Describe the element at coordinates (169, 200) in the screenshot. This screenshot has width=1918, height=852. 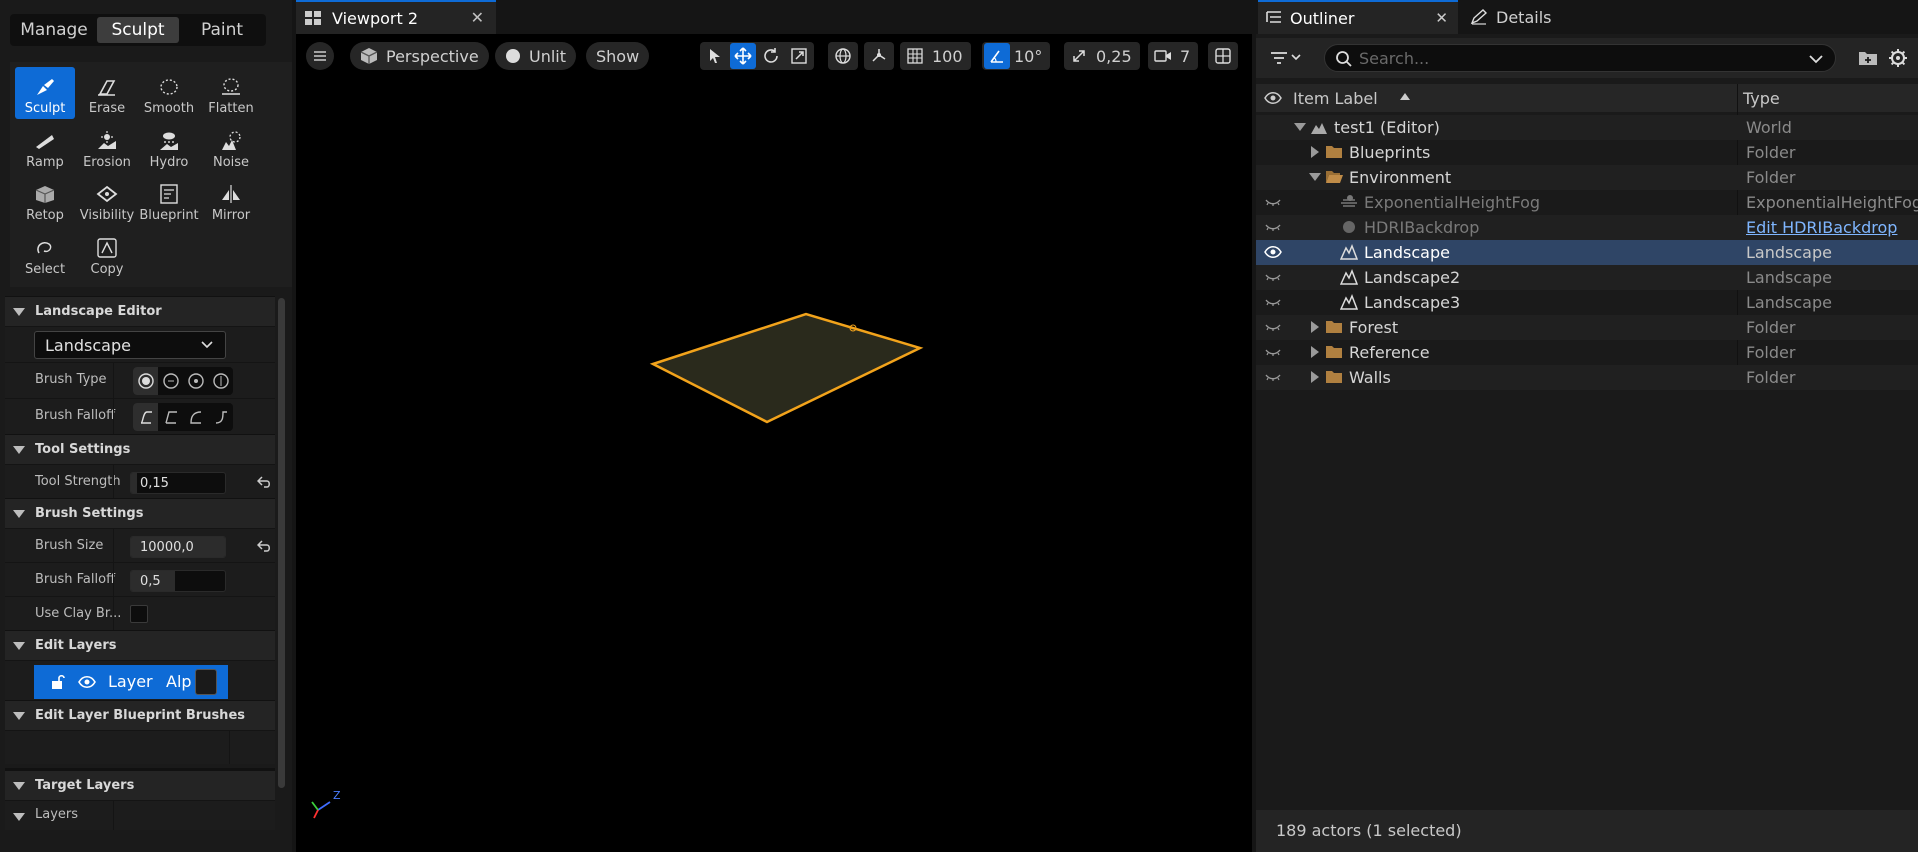
I see `tool-blueprint-button: Blueprint` at that location.